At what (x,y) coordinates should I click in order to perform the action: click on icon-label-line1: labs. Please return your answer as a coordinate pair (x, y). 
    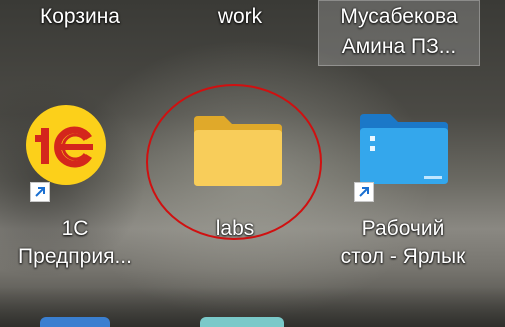
    Looking at the image, I should click on (235, 228).